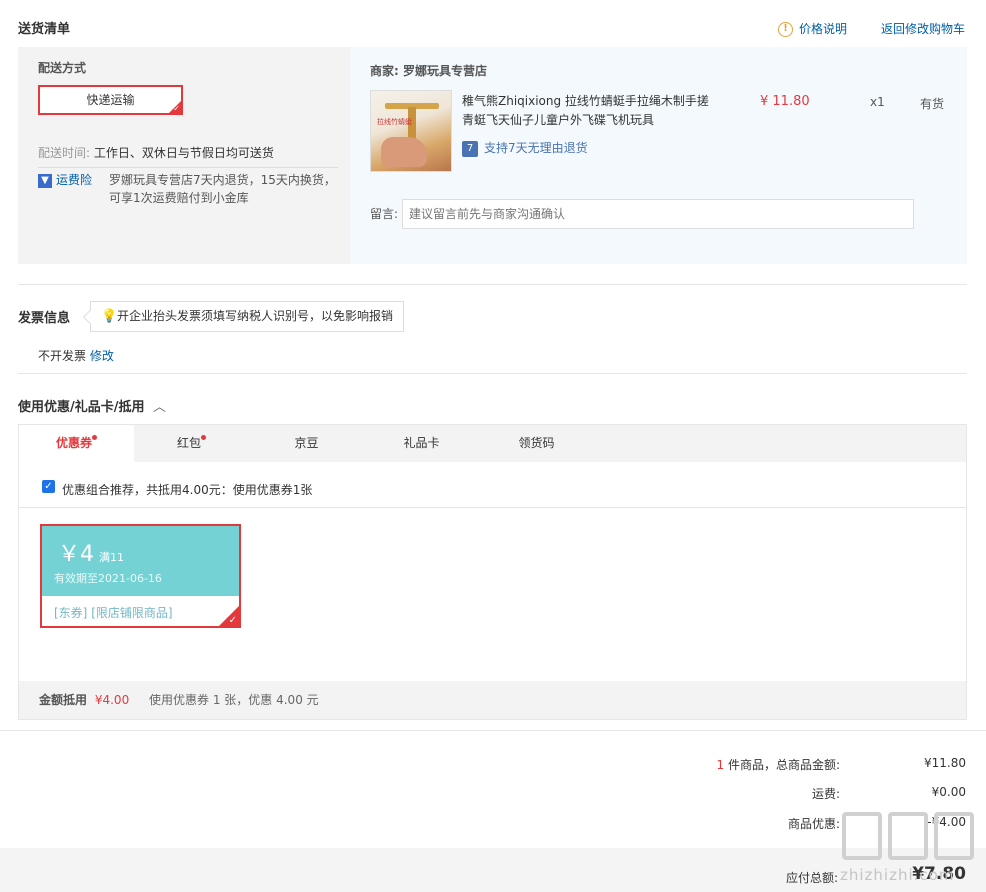  Describe the element at coordinates (222, 180) in the screenshot. I see `insurance-desc-line1: 罗娜玩具专营店7天内退货，15天内换货，` at that location.